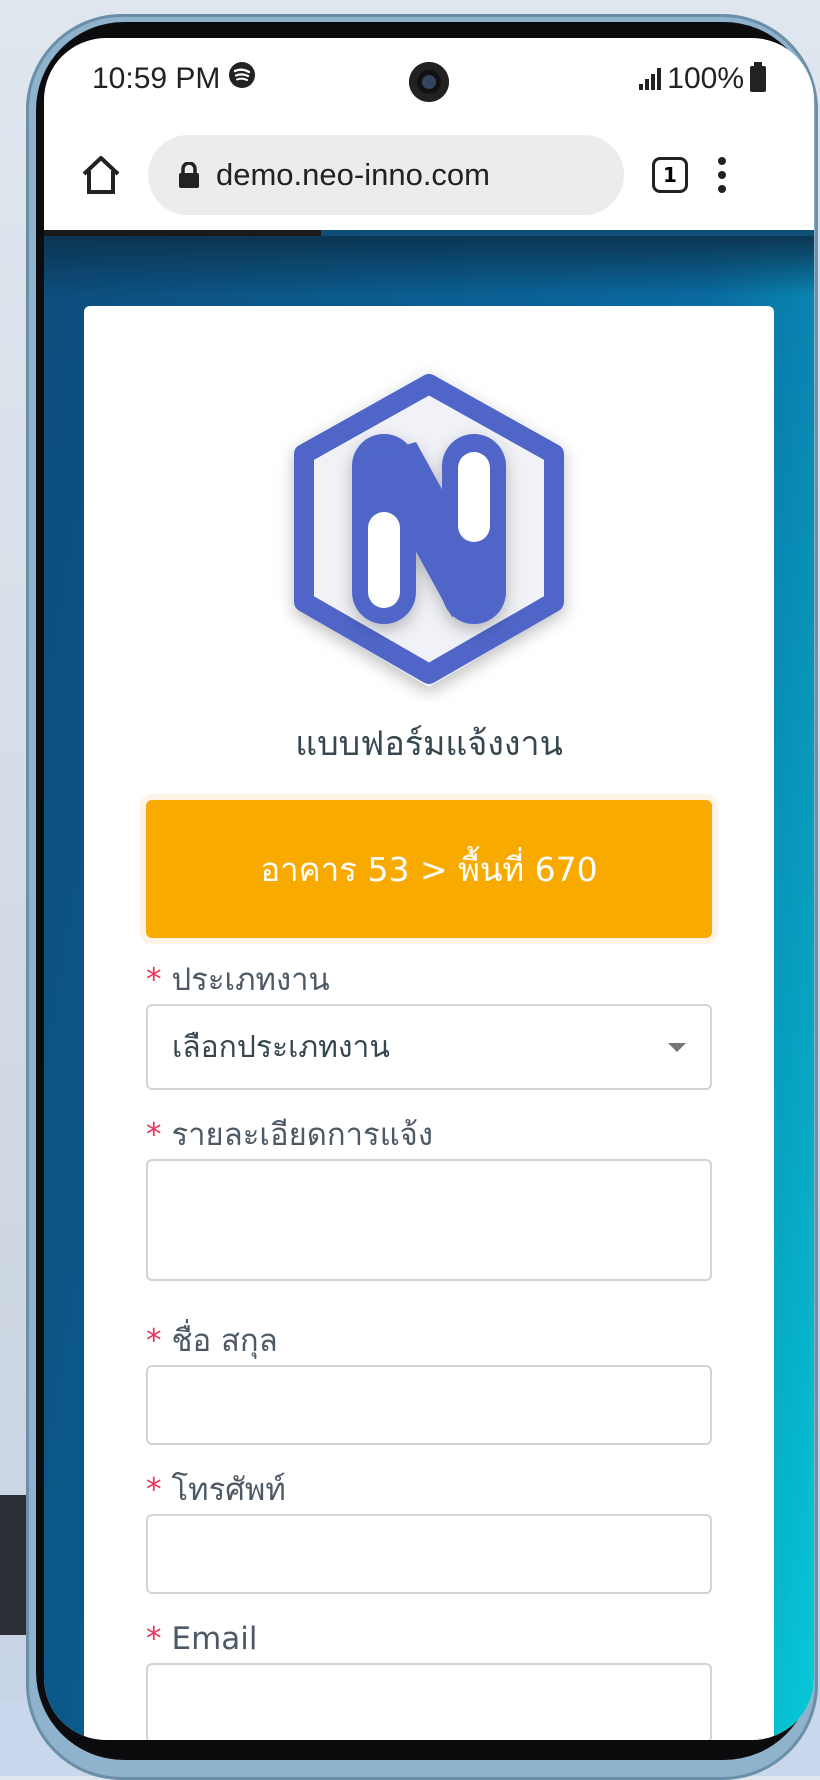 This screenshot has width=820, height=1780. I want to click on tab-count: 1, so click(670, 175).